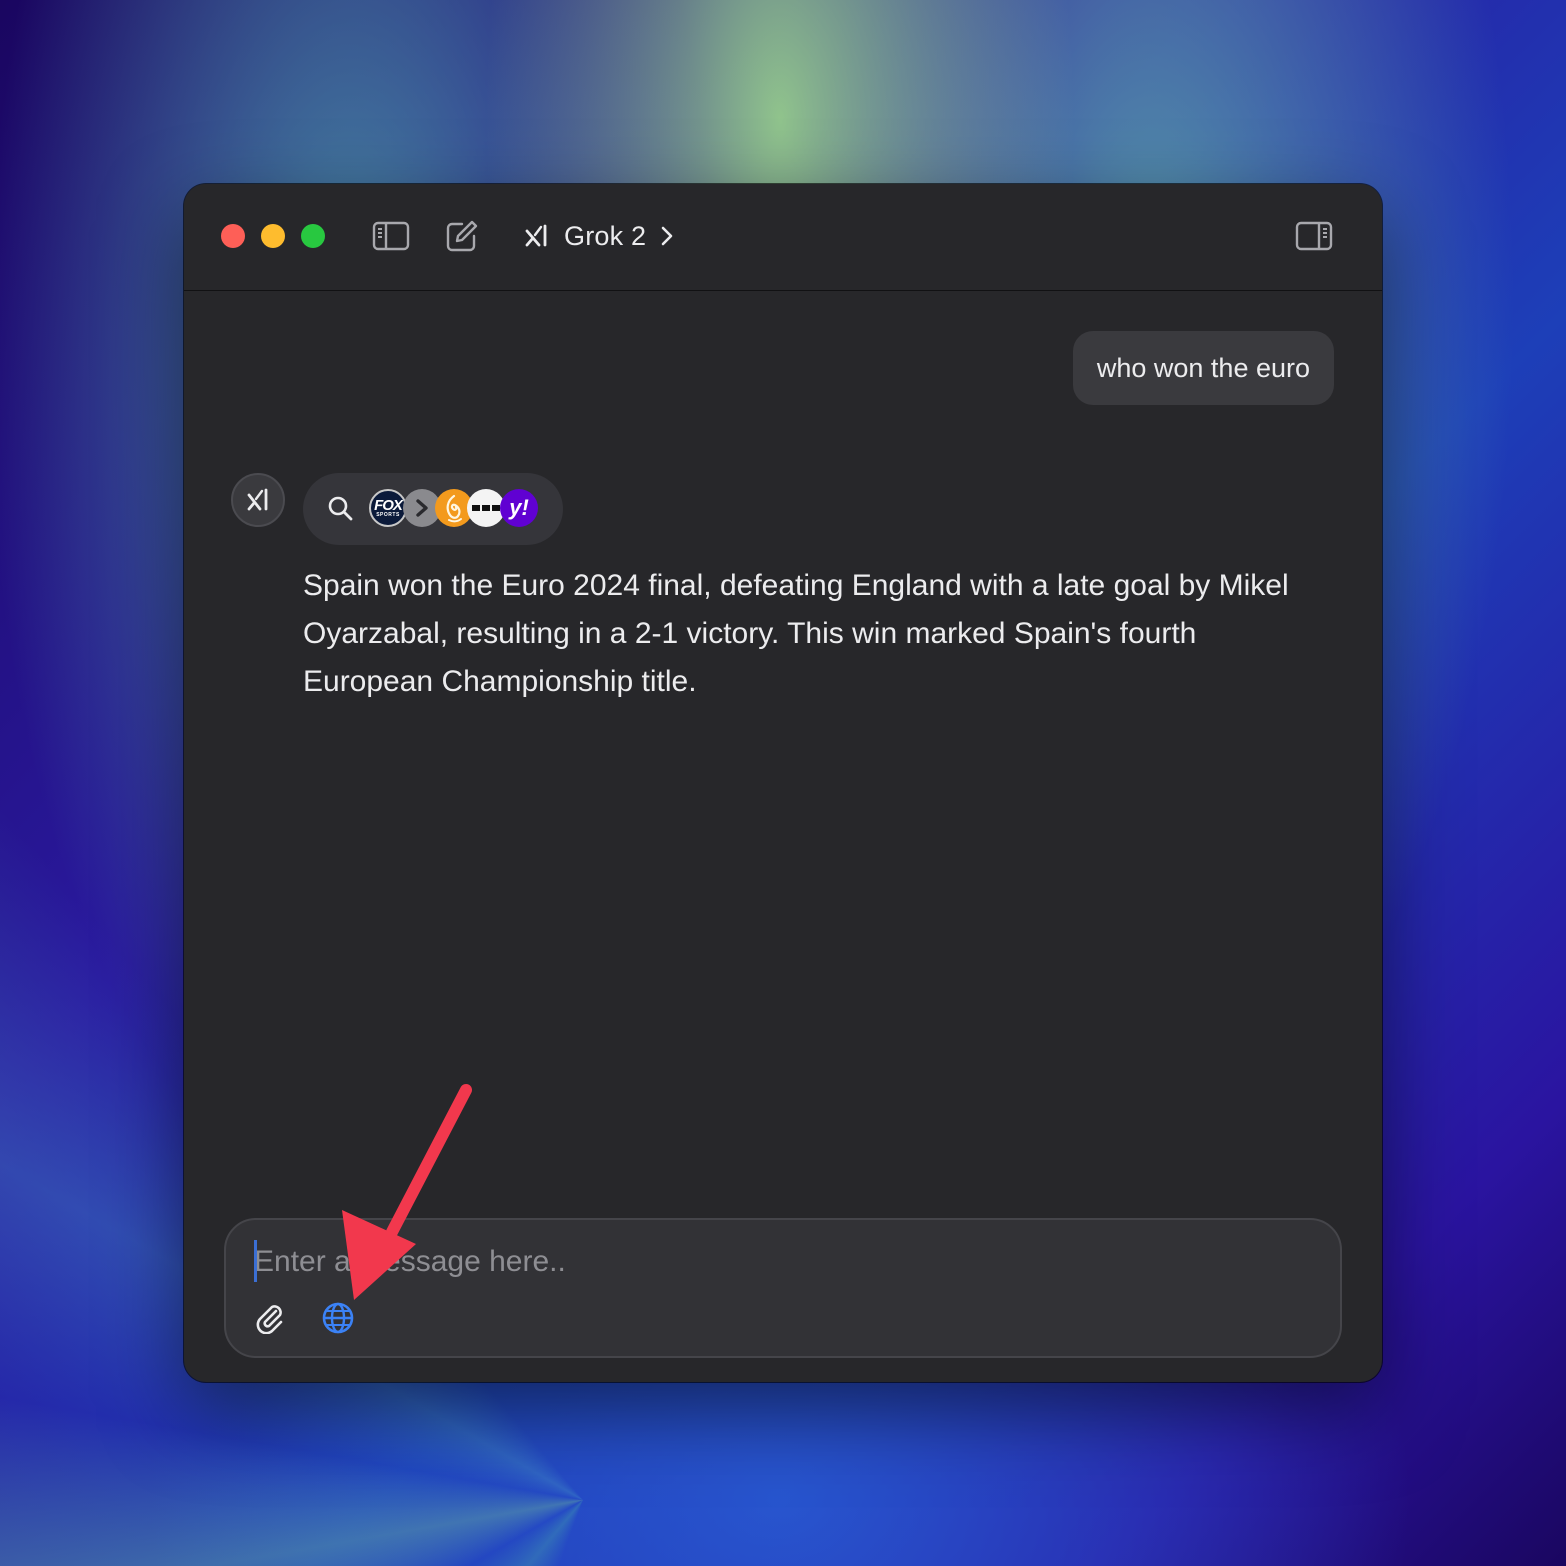 This screenshot has height=1566, width=1566. What do you see at coordinates (340, 508) in the screenshot?
I see `search-icon` at bounding box center [340, 508].